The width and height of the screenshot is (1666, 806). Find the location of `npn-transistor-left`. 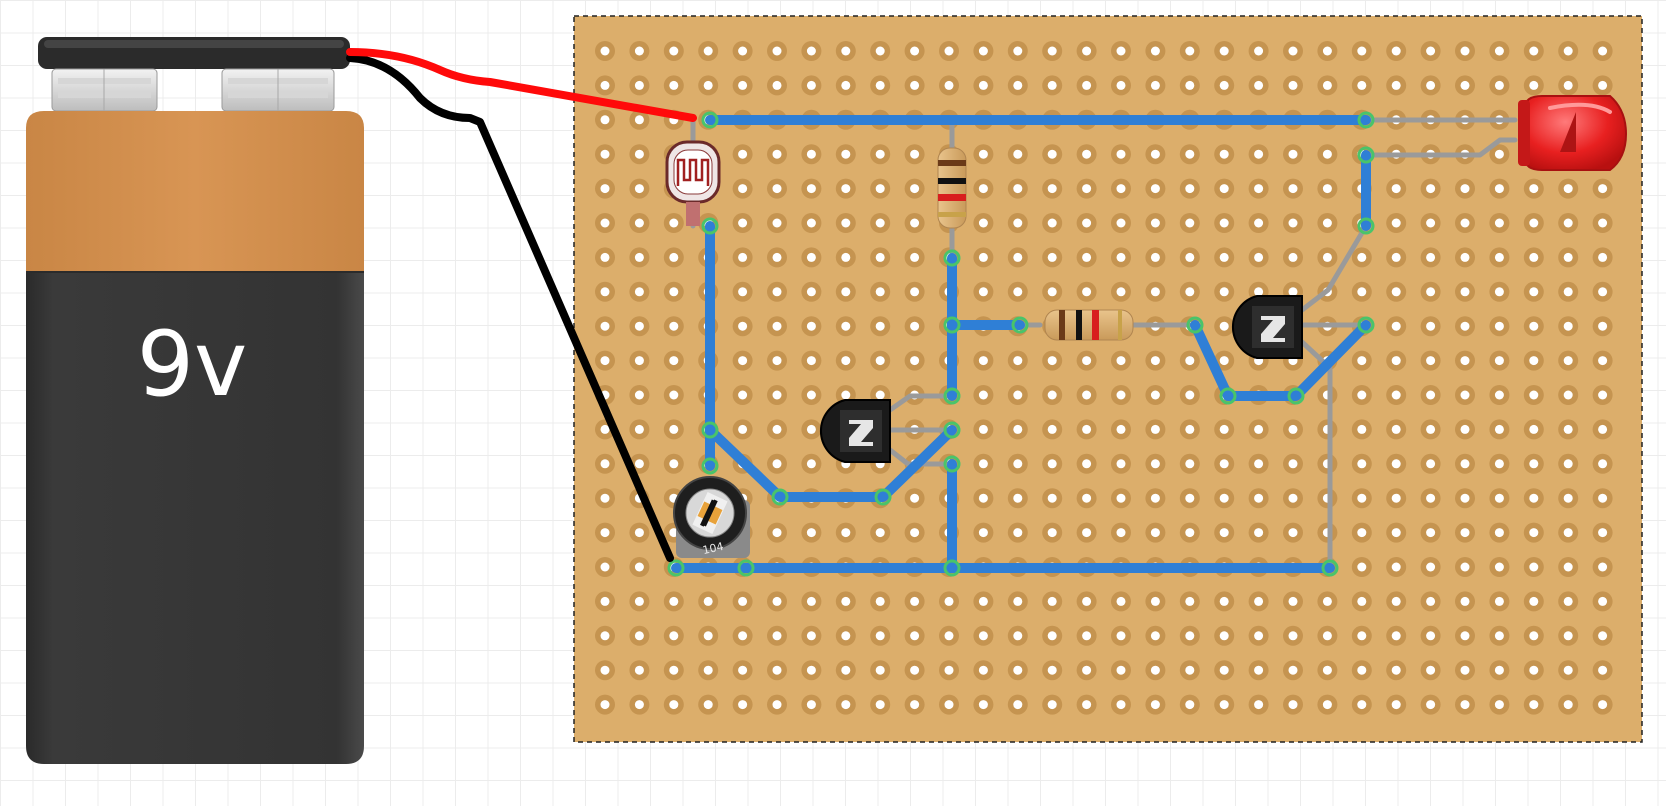

npn-transistor-left is located at coordinates (855, 431).